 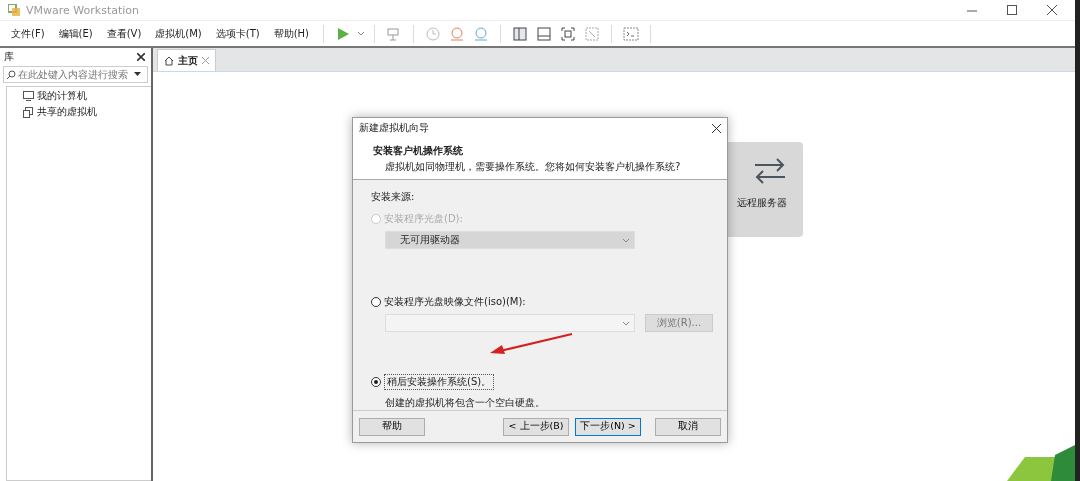 I want to click on radio-option: 安装程序光盘映像文件(iso)(M):, so click(x=542, y=302).